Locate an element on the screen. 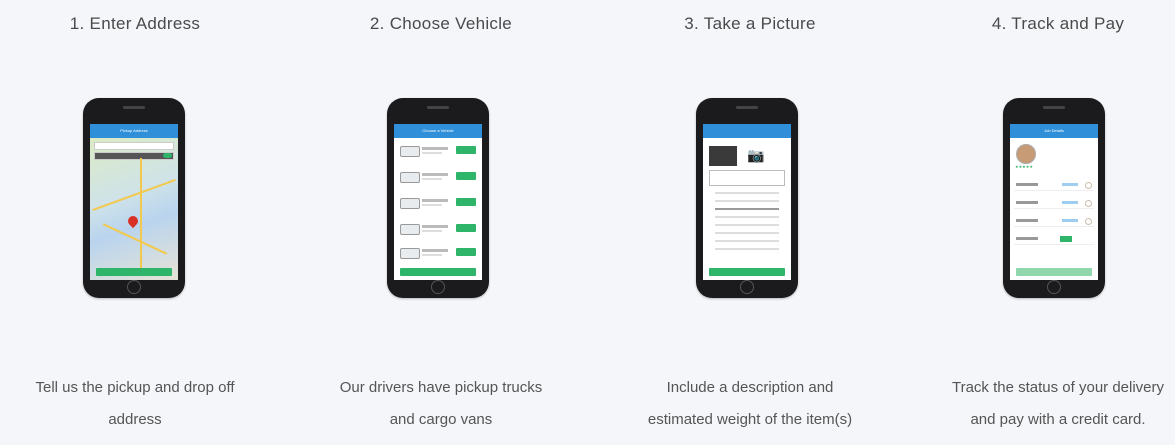  description-line: Include a description and is located at coordinates (750, 387).